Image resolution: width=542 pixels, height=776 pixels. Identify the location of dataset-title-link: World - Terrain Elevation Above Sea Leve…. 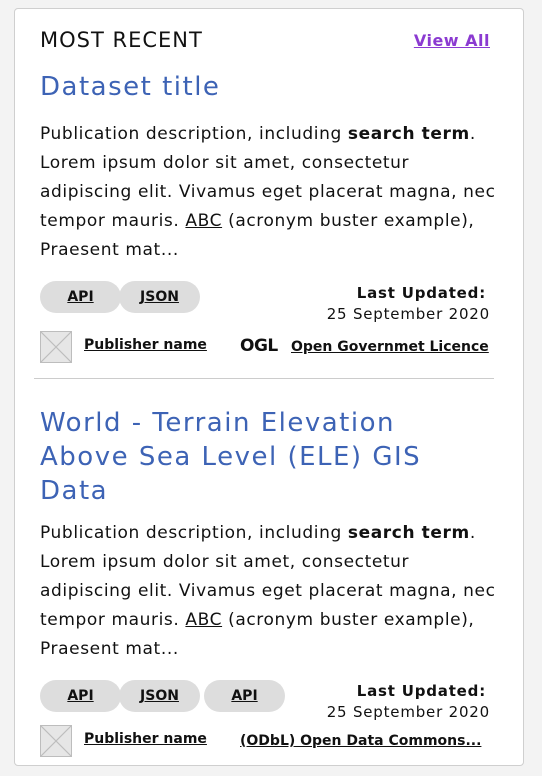
(255, 457).